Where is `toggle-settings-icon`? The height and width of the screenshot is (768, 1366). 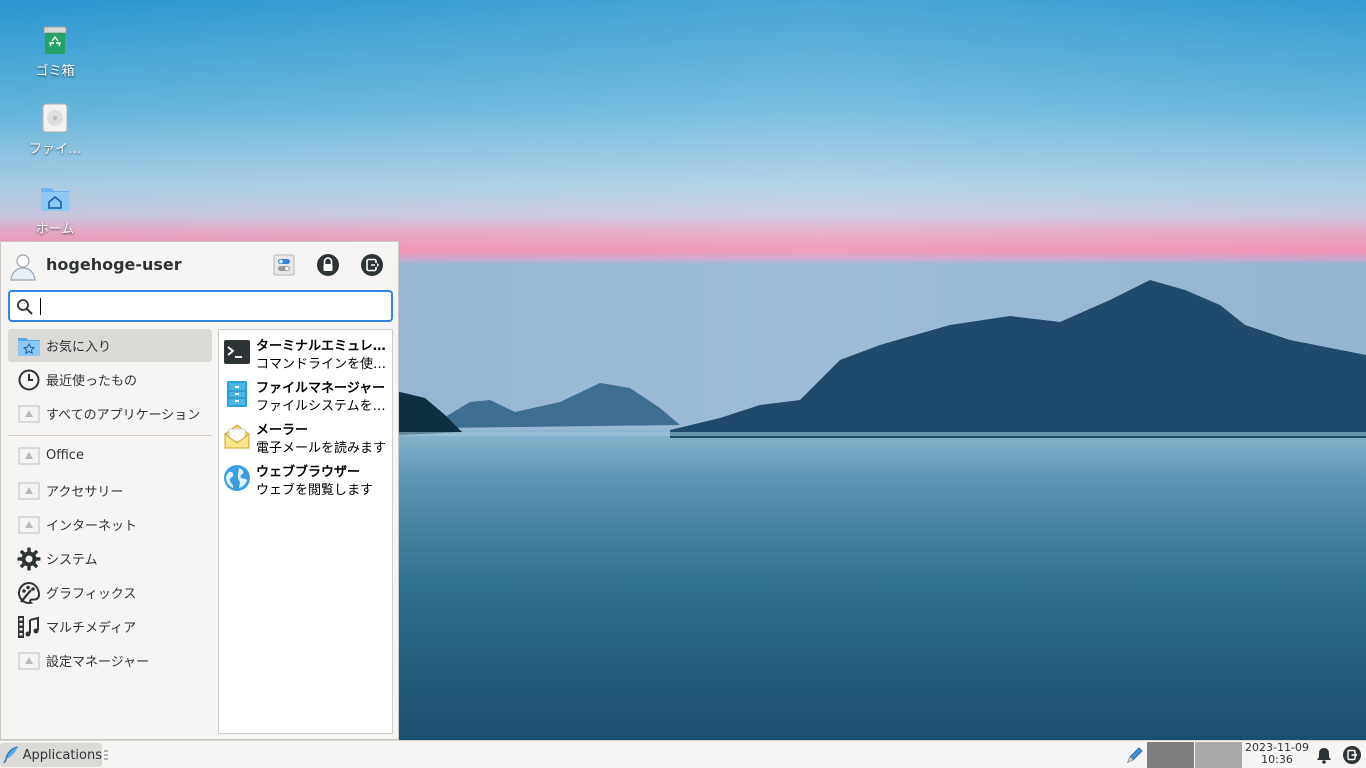 toggle-settings-icon is located at coordinates (284, 265).